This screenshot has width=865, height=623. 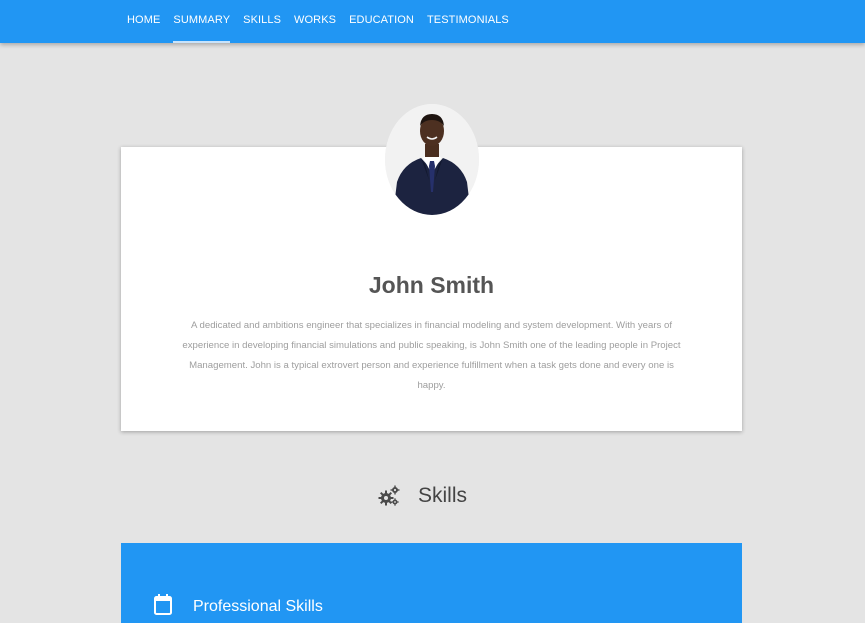 I want to click on nav-summary: SUMMARY, so click(x=201, y=21).